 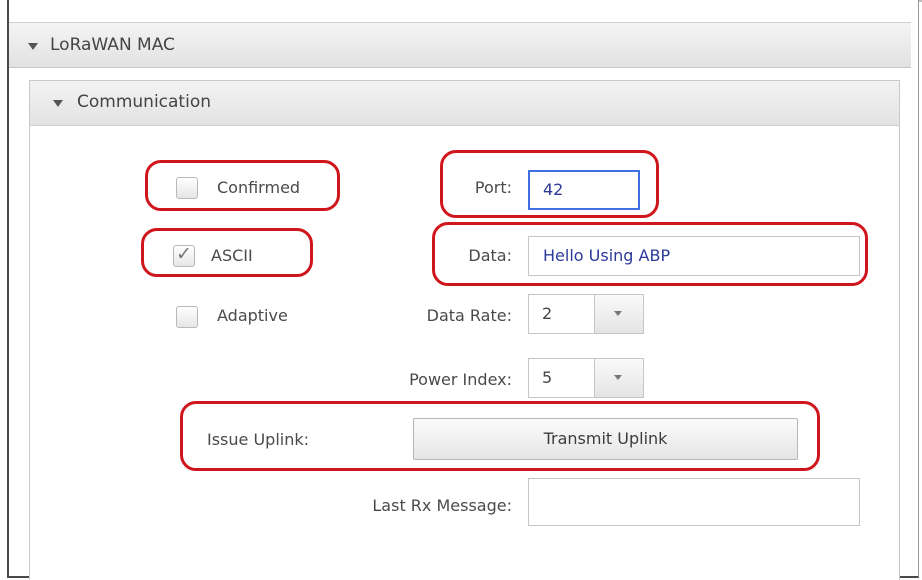 What do you see at coordinates (258, 439) in the screenshot?
I see `issue-uplink-label: Issue Uplink:` at bounding box center [258, 439].